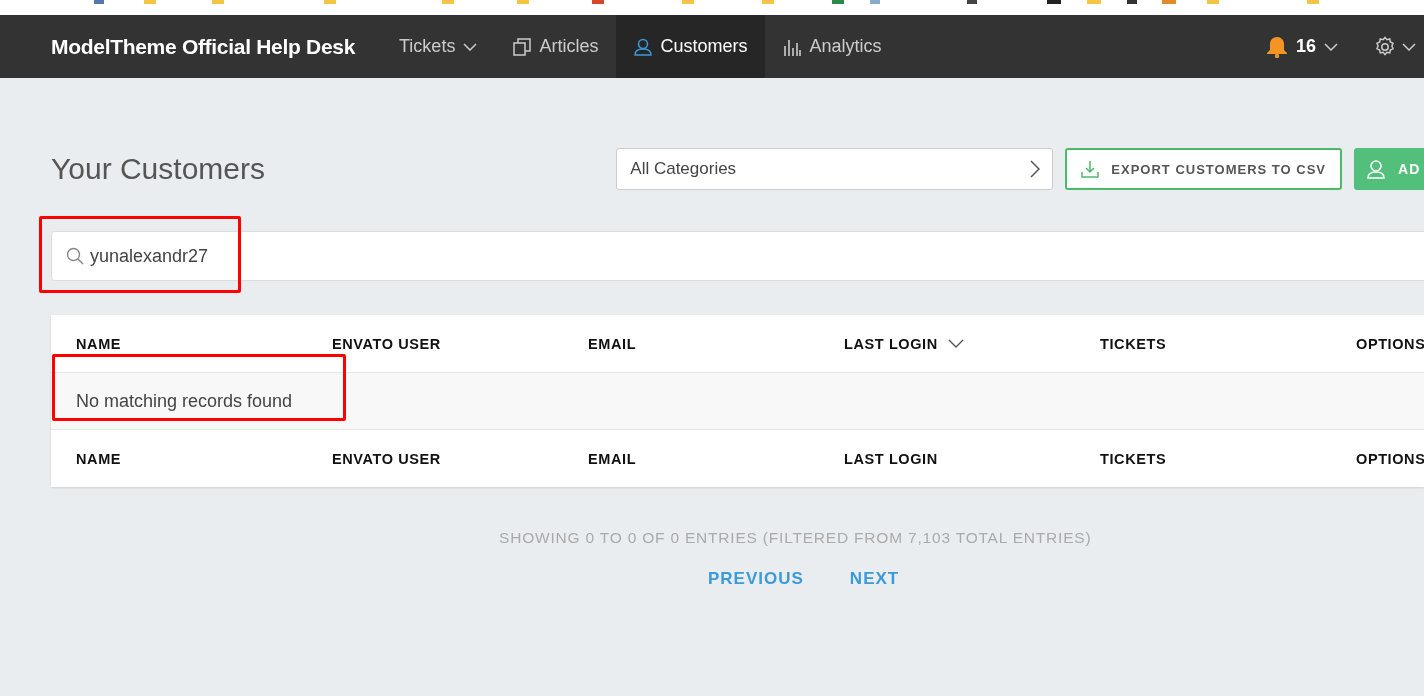 This screenshot has height=696, width=1424. Describe the element at coordinates (972, 343) in the screenshot. I see `column-header: LAST LOGIN` at that location.